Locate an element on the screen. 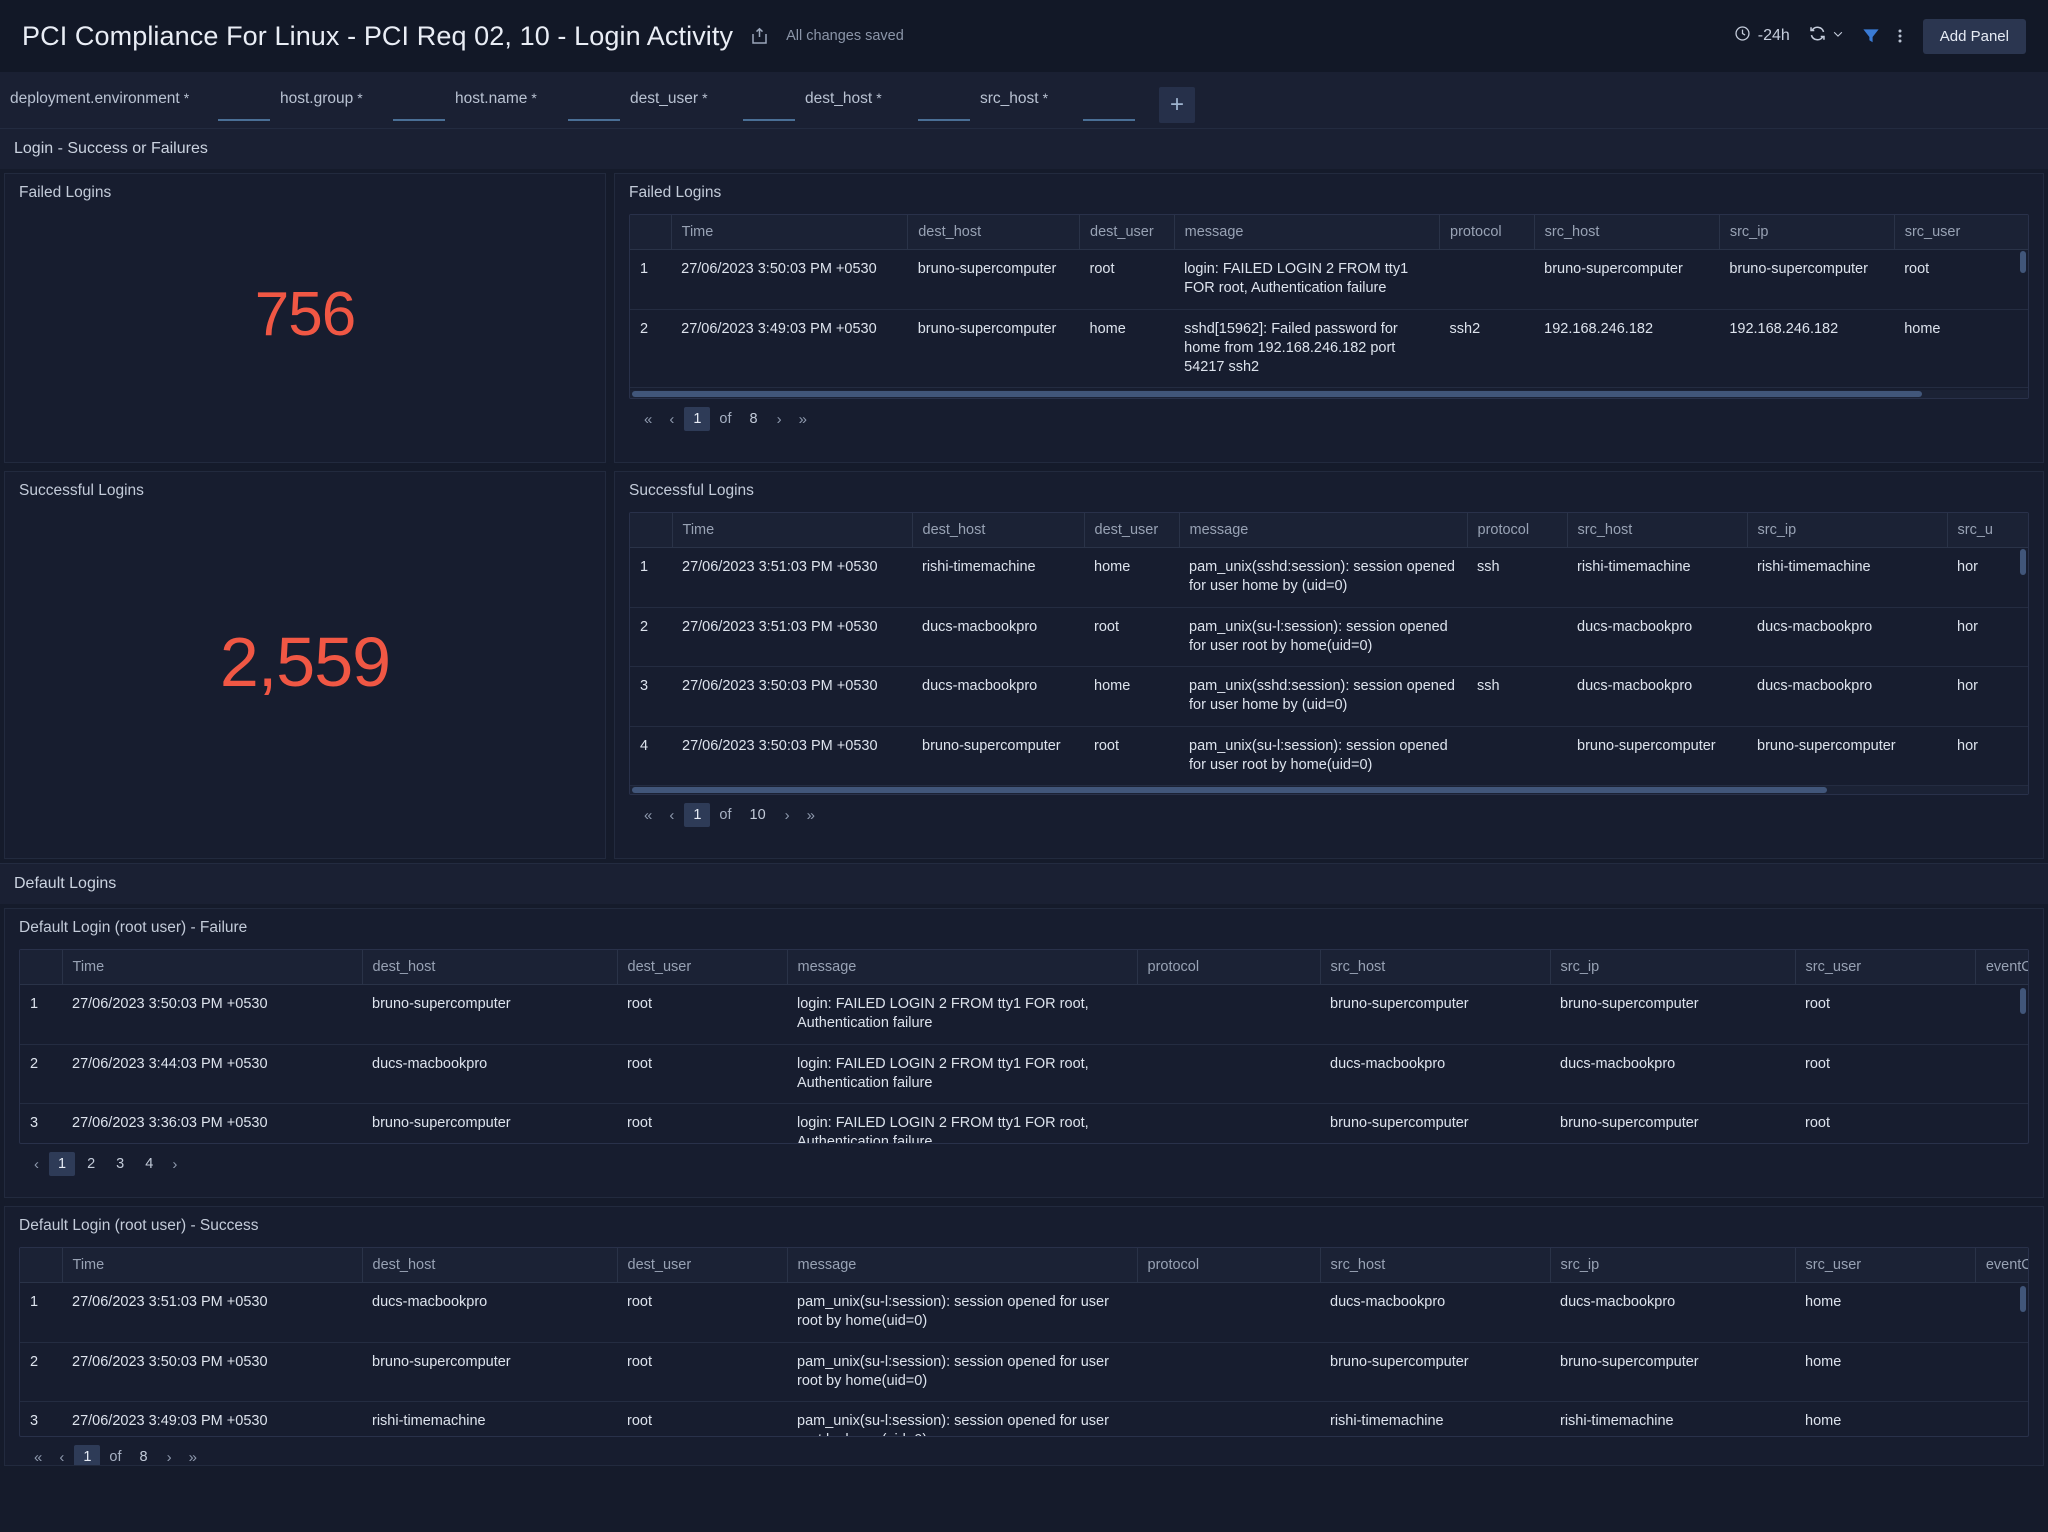 This screenshot has height=1532, width=2048. chevron-down-icon is located at coordinates (1838, 36).